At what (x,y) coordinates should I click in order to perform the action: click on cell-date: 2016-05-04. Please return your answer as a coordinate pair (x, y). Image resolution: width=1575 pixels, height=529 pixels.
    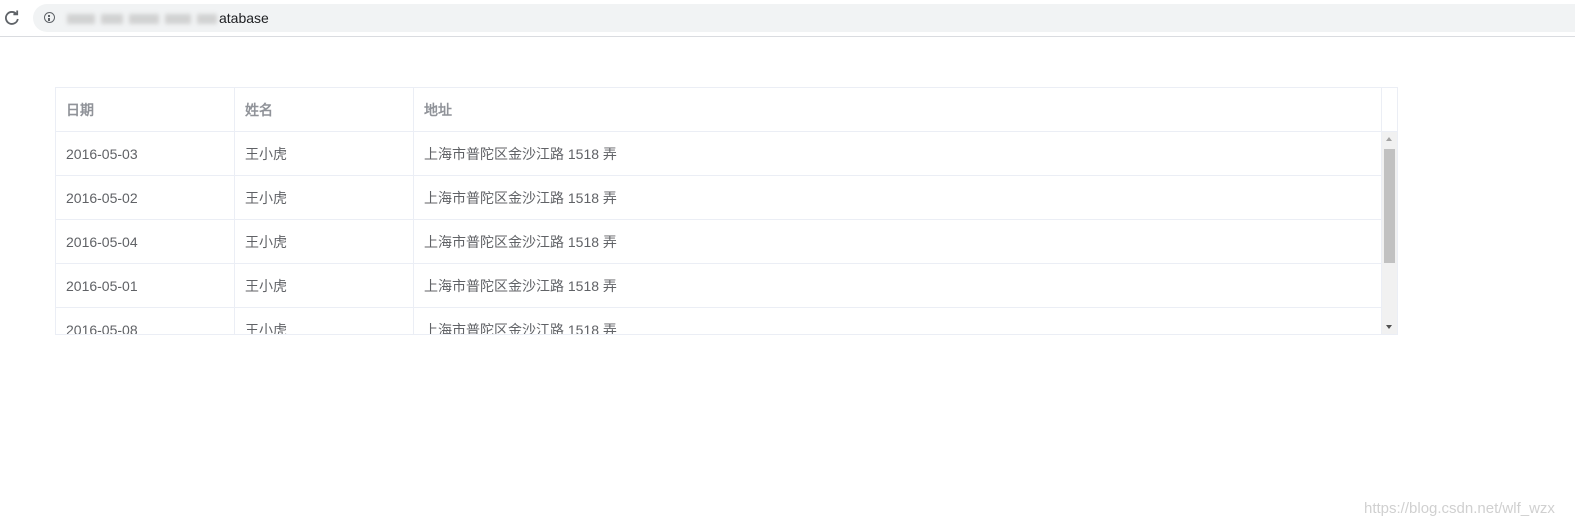
    Looking at the image, I should click on (145, 241).